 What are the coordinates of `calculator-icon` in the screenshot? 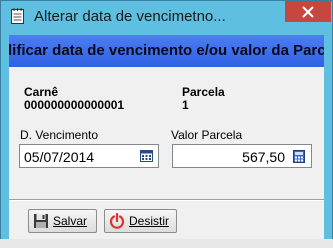 It's located at (299, 156).